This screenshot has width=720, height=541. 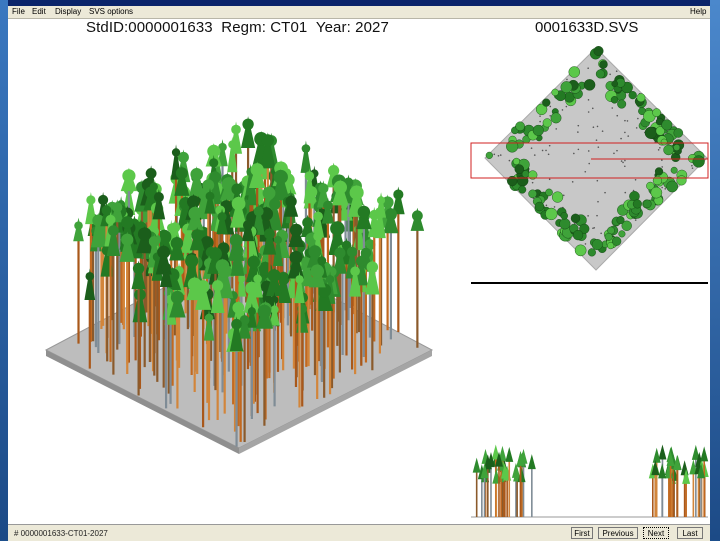 I want to click on desktop-right-edge, so click(x=715, y=270).